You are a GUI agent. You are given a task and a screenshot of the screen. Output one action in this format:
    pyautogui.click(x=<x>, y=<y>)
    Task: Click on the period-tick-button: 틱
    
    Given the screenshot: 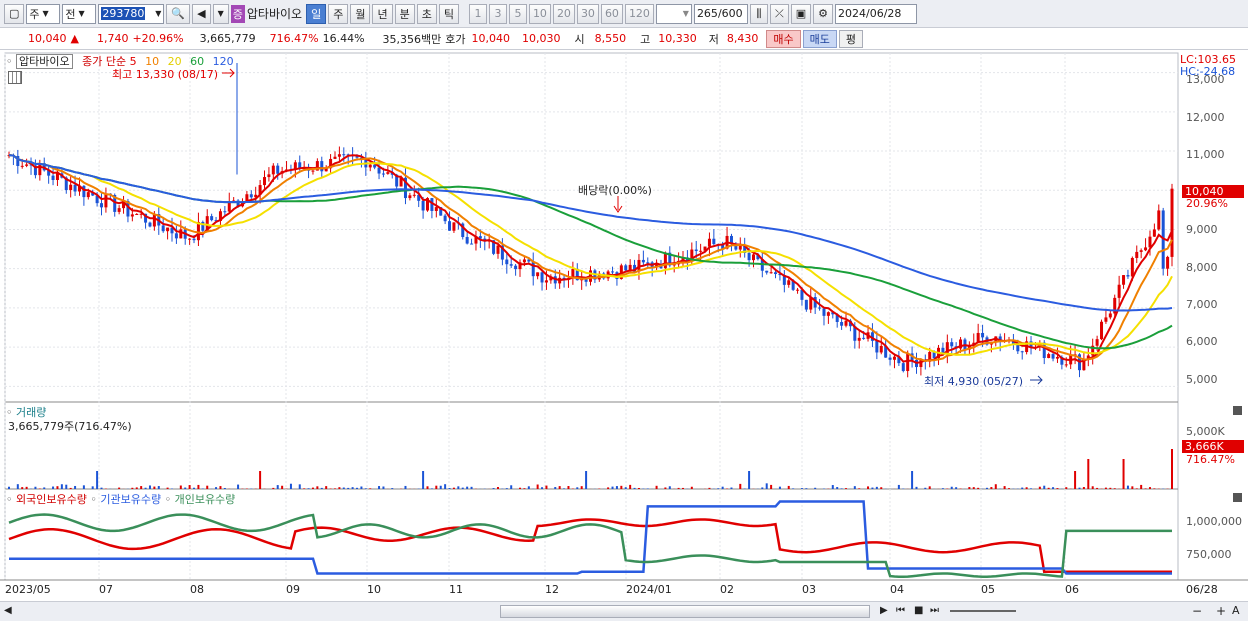 What is the action you would take?
    pyautogui.click(x=448, y=13)
    